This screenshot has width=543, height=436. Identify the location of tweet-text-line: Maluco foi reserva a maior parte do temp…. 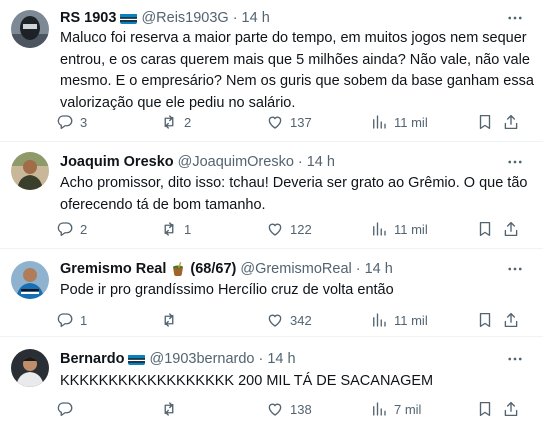
(293, 38).